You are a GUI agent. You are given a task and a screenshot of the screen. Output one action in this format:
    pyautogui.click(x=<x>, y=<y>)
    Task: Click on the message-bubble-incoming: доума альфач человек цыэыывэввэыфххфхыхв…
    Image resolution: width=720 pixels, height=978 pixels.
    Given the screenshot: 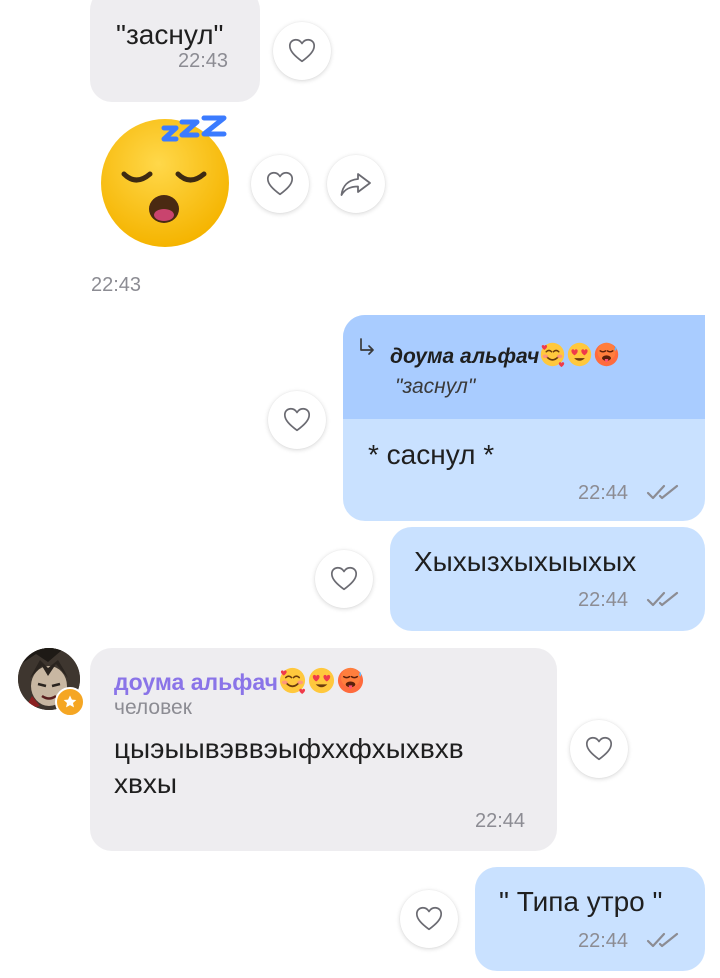 What is the action you would take?
    pyautogui.click(x=323, y=749)
    